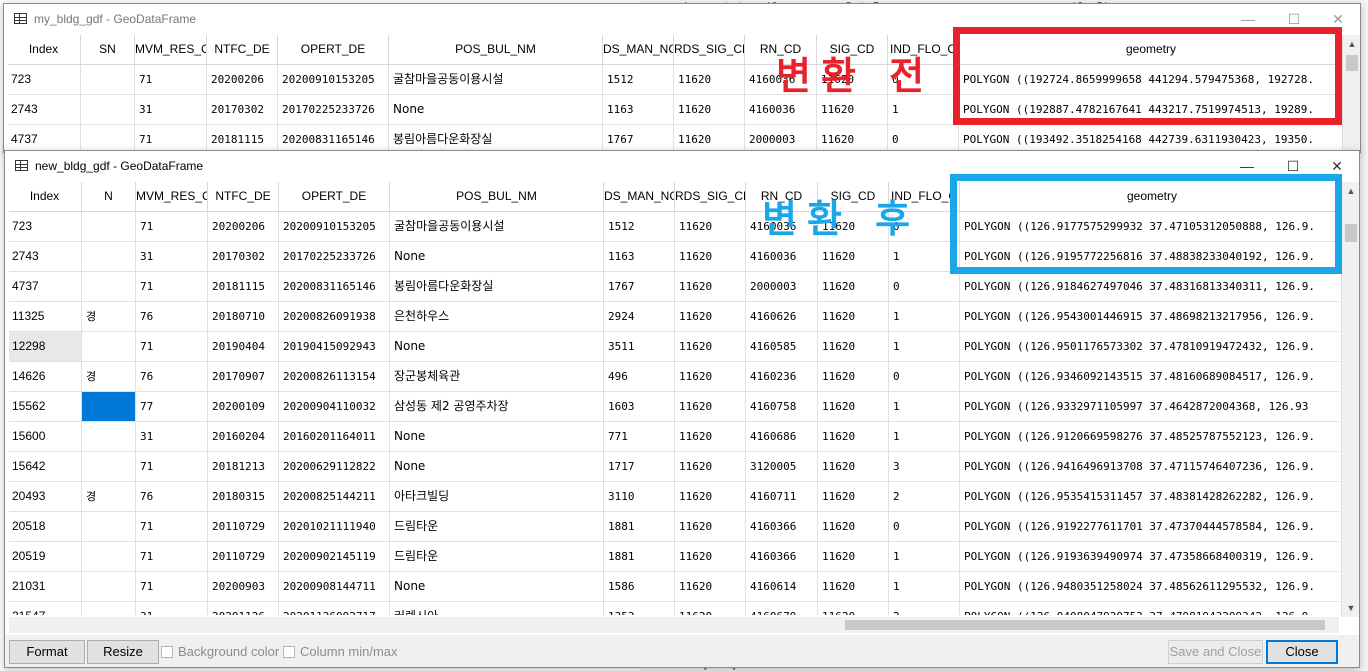  What do you see at coordinates (172, 407) in the screenshot?
I see `cell-mvm: 77` at bounding box center [172, 407].